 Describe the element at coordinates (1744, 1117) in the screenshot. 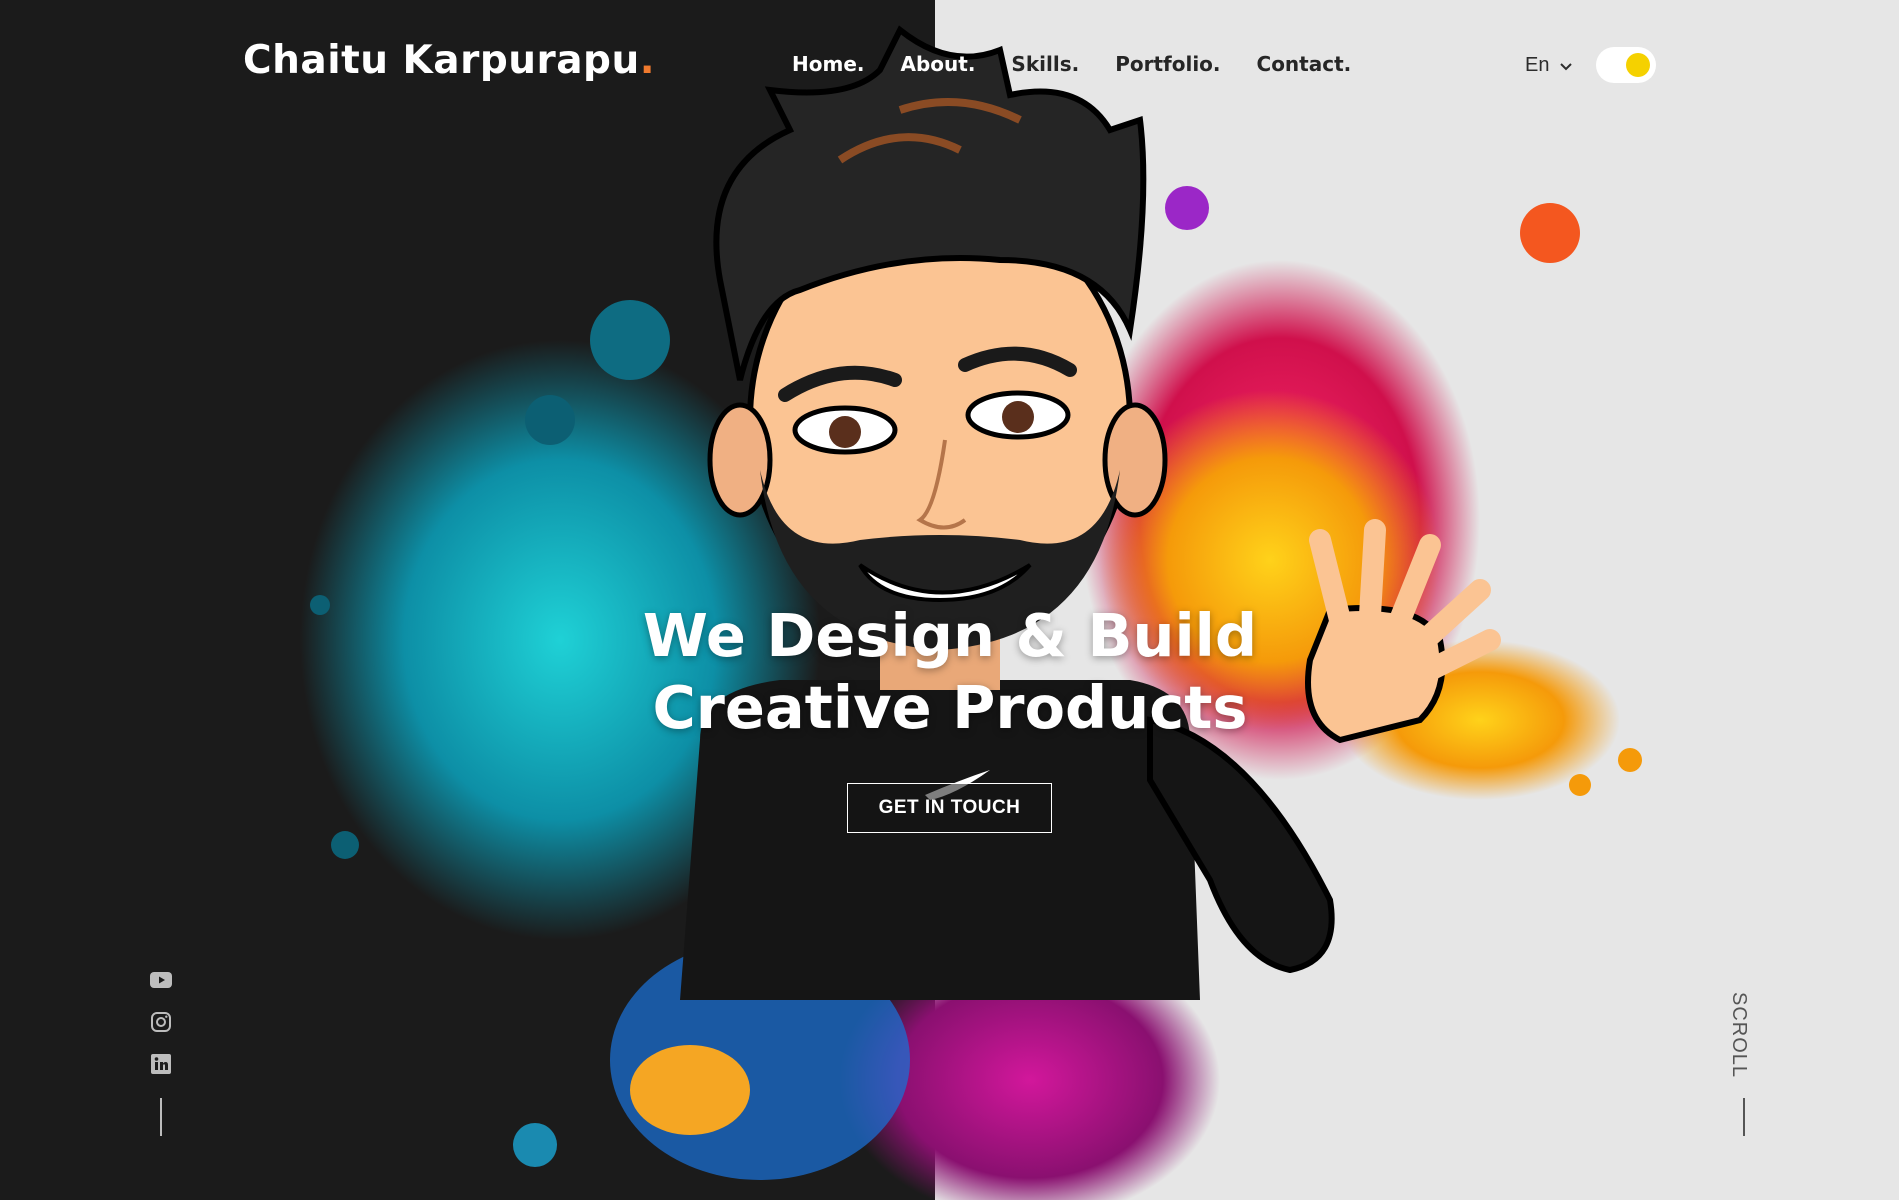

I see `scroll-line` at that location.